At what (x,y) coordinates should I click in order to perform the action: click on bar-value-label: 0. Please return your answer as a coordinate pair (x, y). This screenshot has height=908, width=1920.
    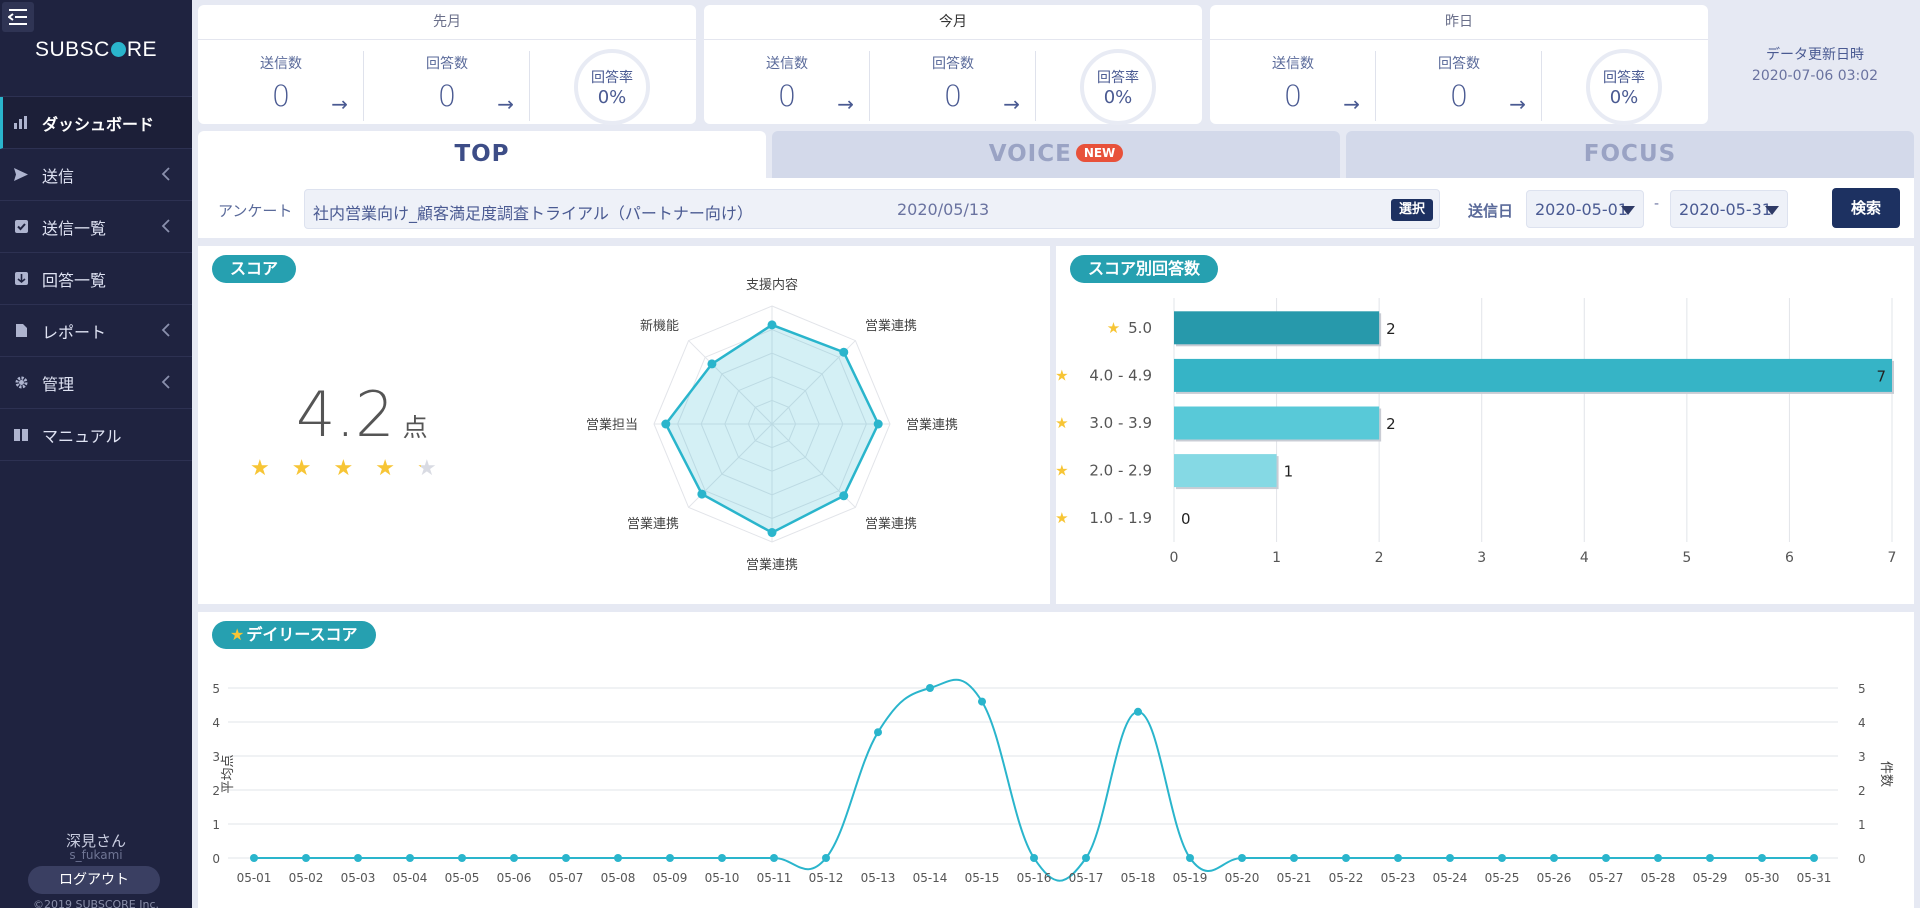
    Looking at the image, I should click on (1186, 519).